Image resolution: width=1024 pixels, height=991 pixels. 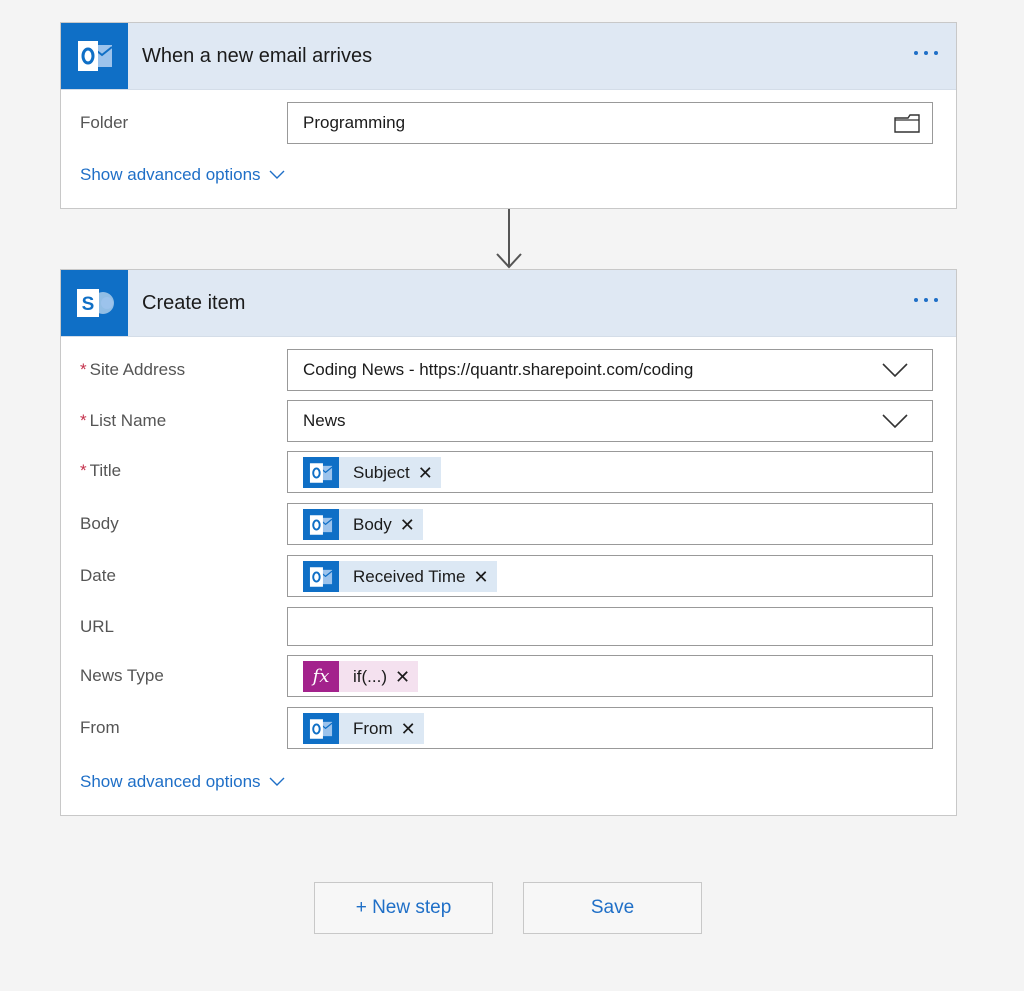 I want to click on list-name-row: * List Name News, so click(x=508, y=421).